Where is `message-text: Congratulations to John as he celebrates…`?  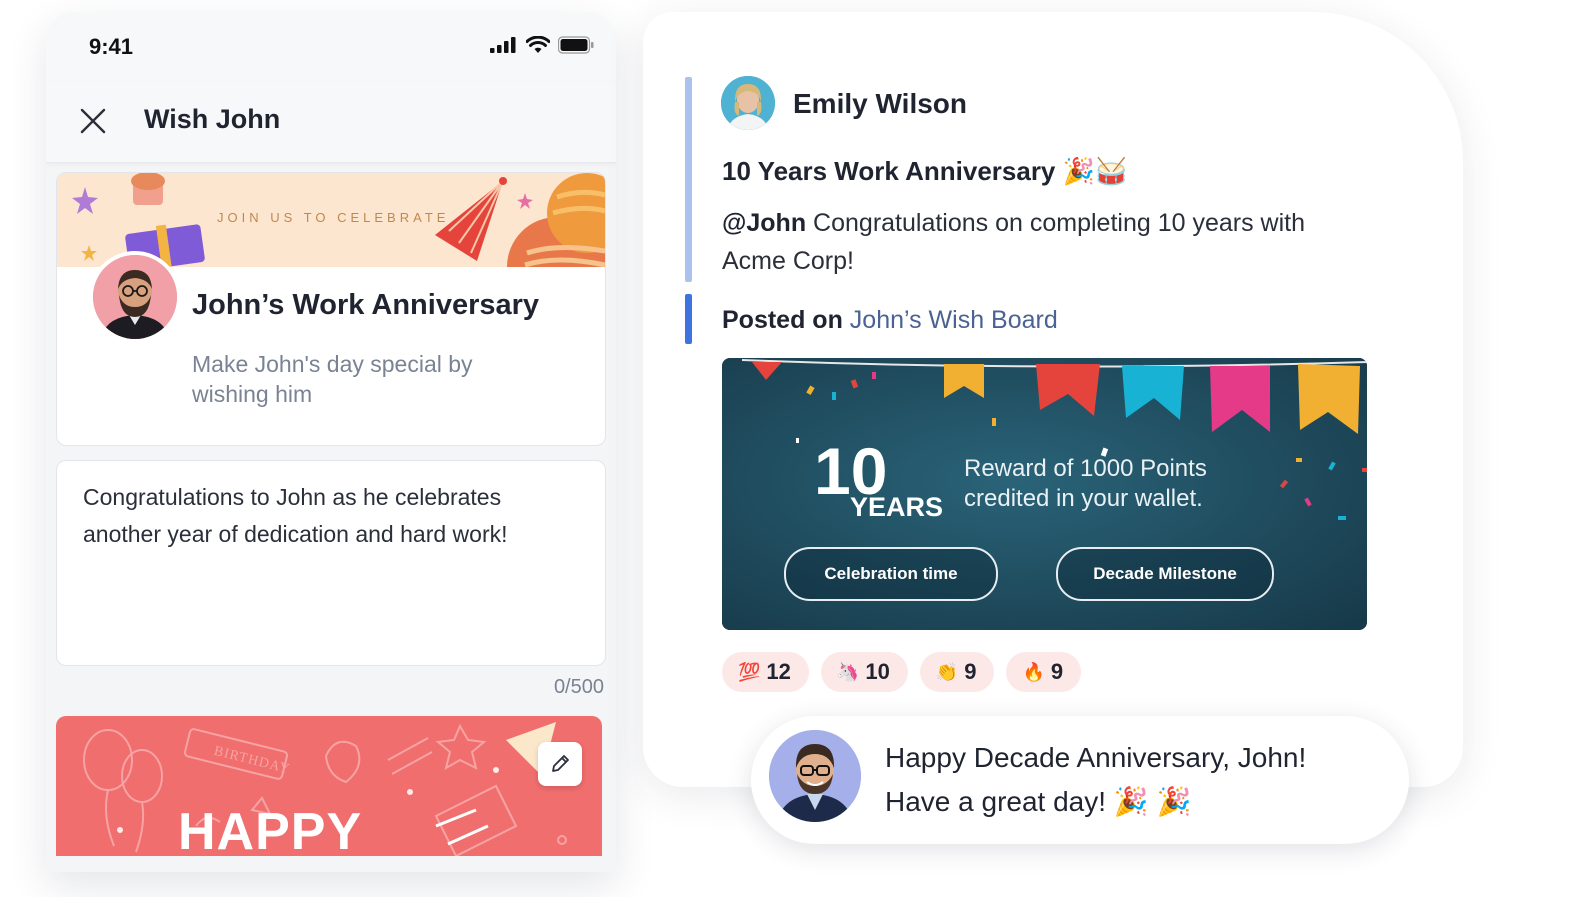
message-text: Congratulations to John as he celebrates… is located at coordinates (318, 515).